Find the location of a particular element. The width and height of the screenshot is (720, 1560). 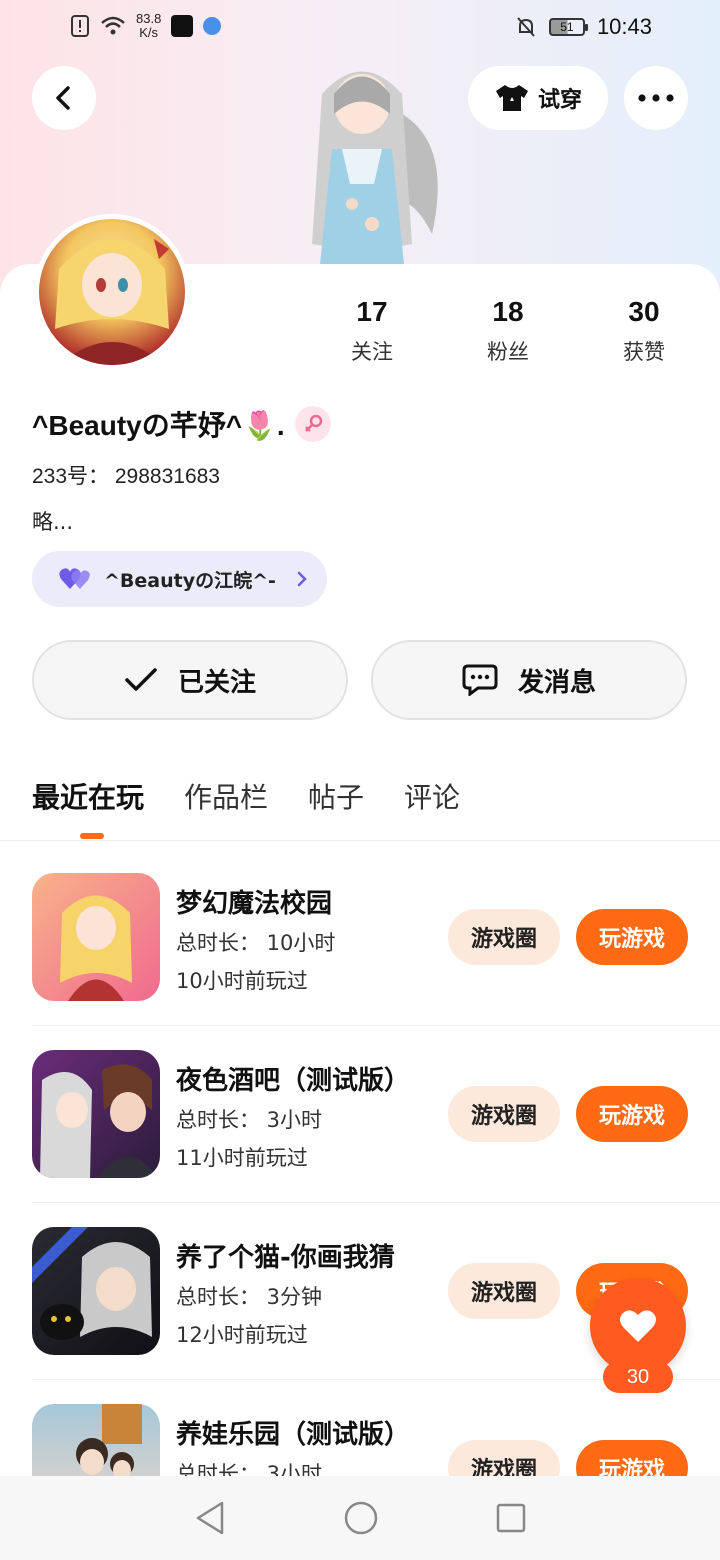

nav-back-icon is located at coordinates (210, 1518).